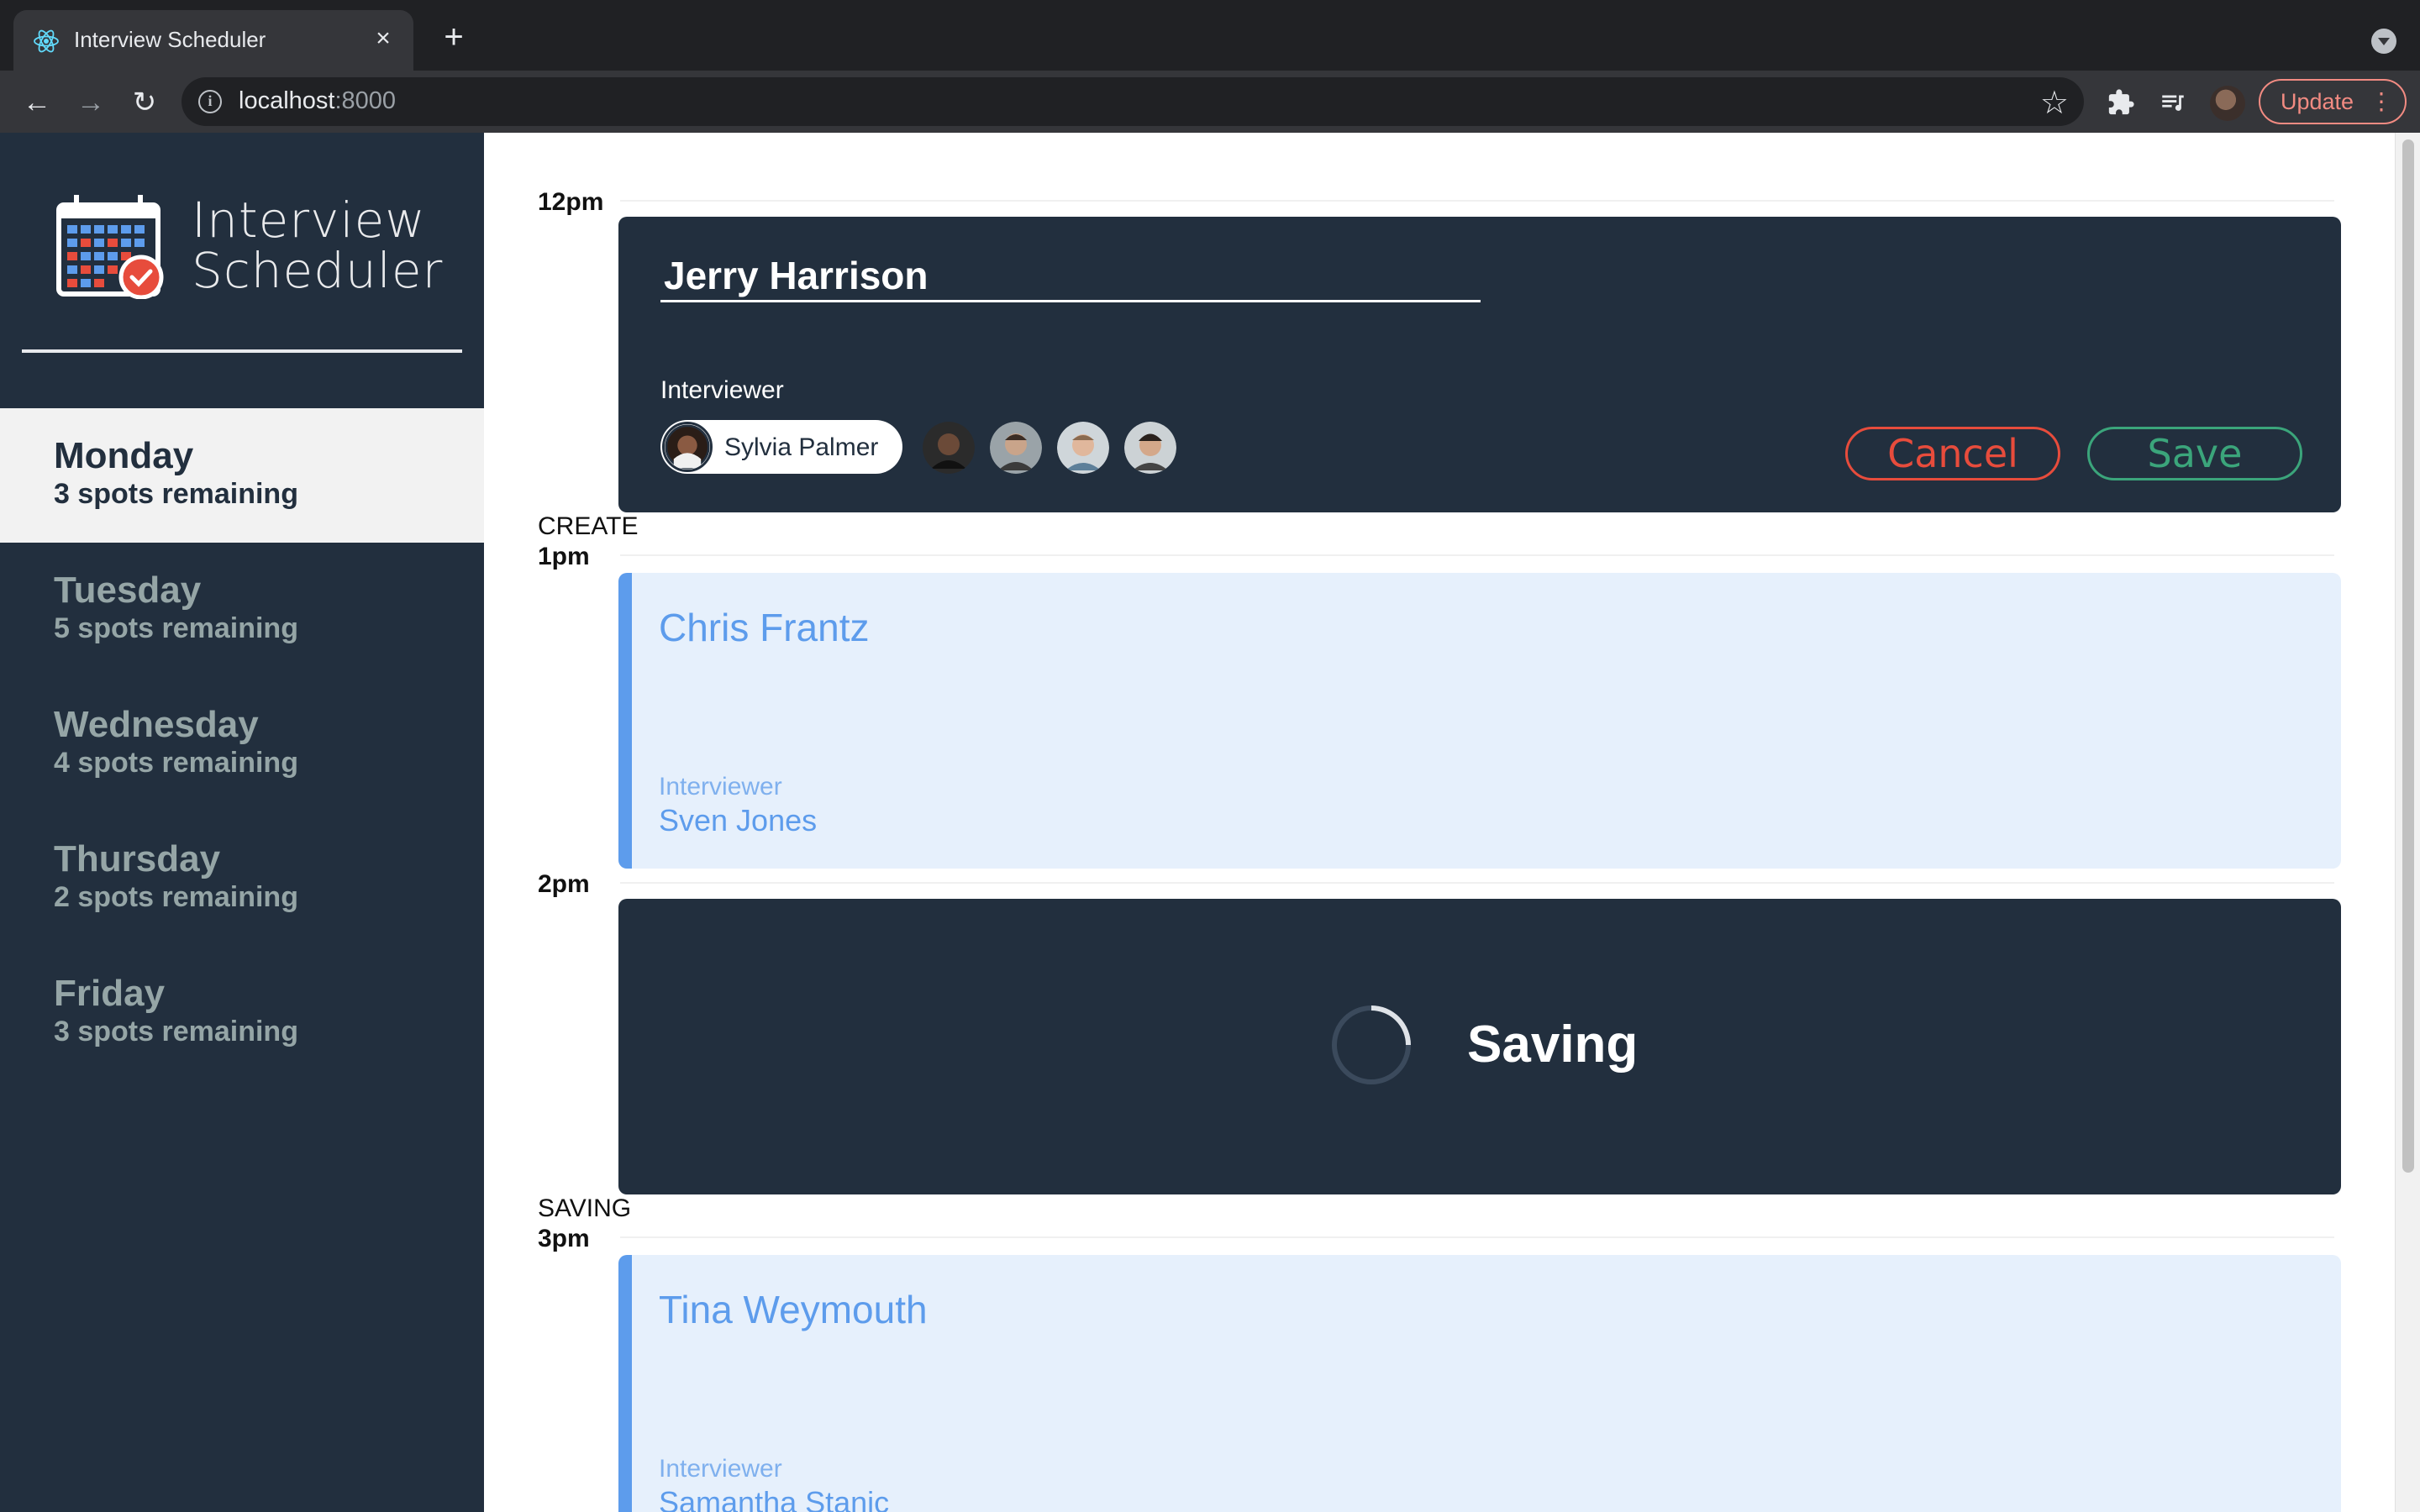 The width and height of the screenshot is (2420, 1512). What do you see at coordinates (588, 526) in the screenshot?
I see `mode-label: CREATE` at bounding box center [588, 526].